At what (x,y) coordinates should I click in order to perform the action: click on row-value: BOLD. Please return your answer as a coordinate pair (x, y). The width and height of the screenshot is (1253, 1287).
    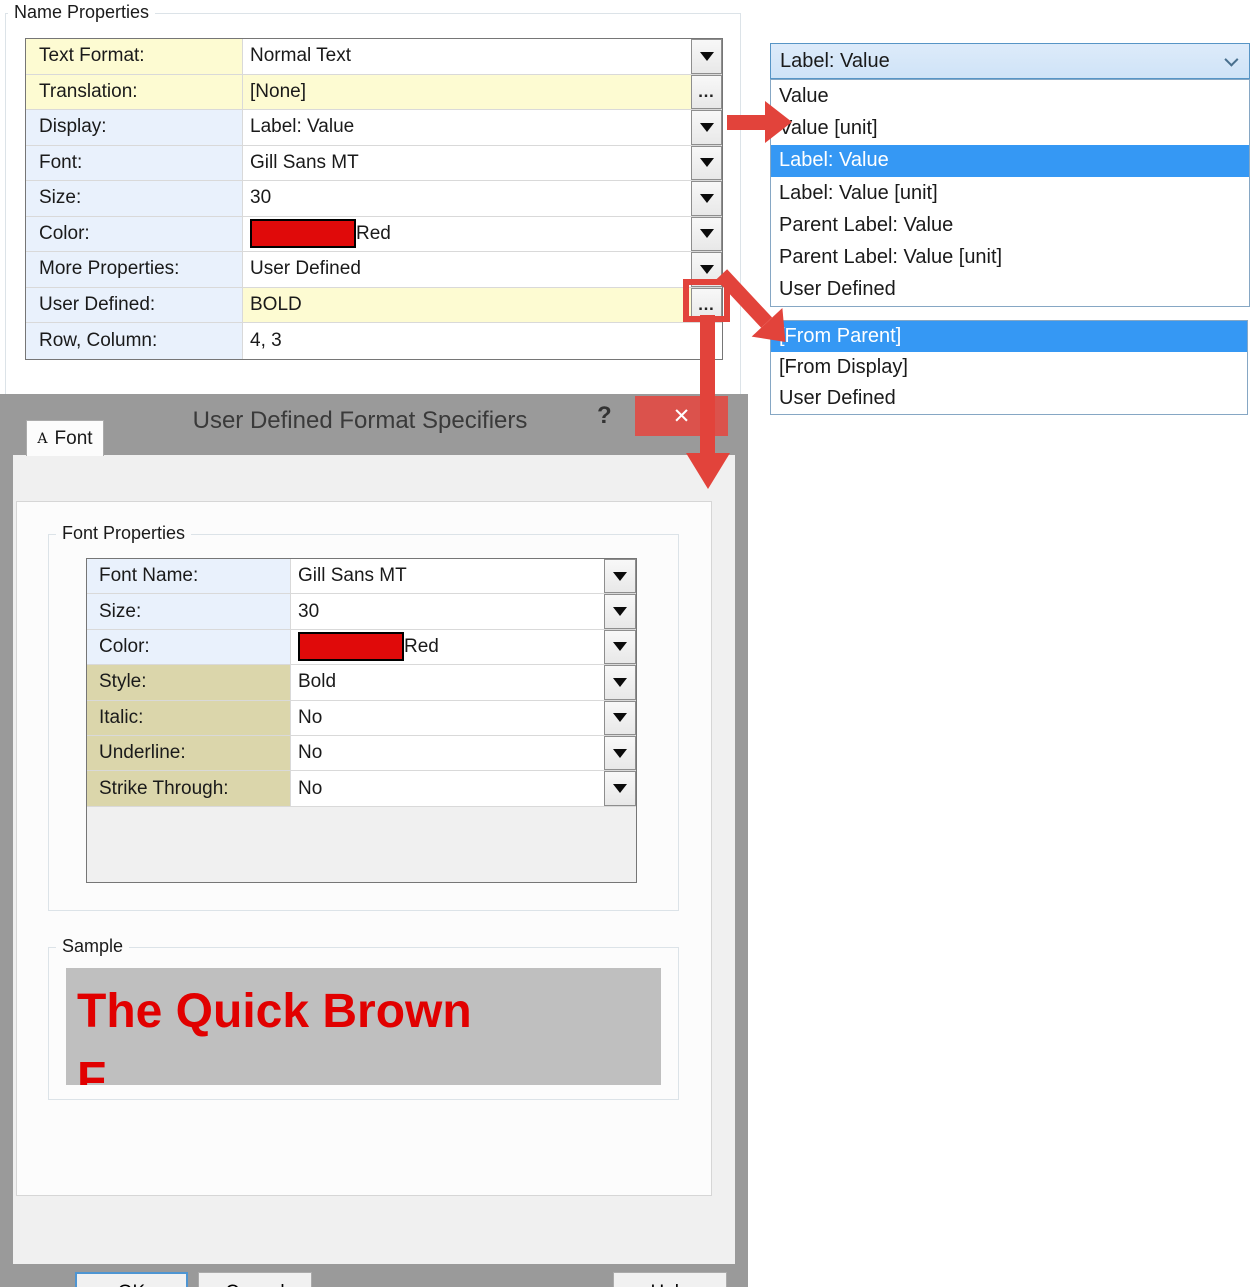
    Looking at the image, I should click on (467, 304).